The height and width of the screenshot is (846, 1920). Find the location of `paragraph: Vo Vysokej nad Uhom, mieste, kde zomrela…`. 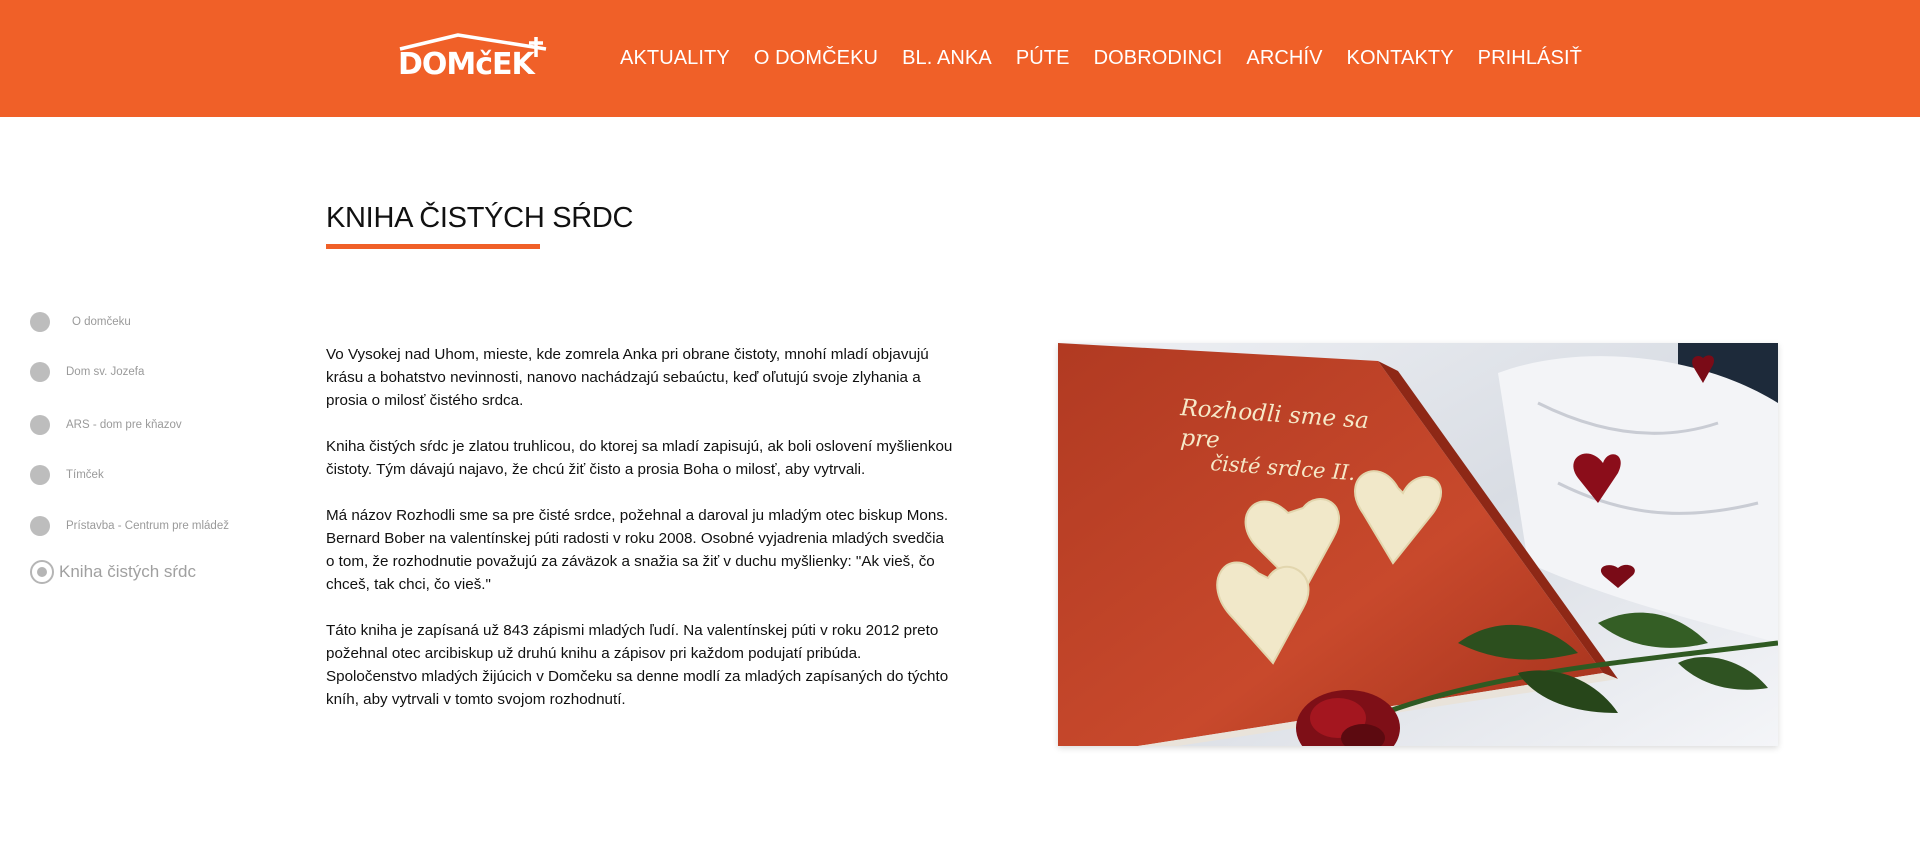

paragraph: Vo Vysokej nad Uhom, mieste, kde zomrela… is located at coordinates (627, 377).